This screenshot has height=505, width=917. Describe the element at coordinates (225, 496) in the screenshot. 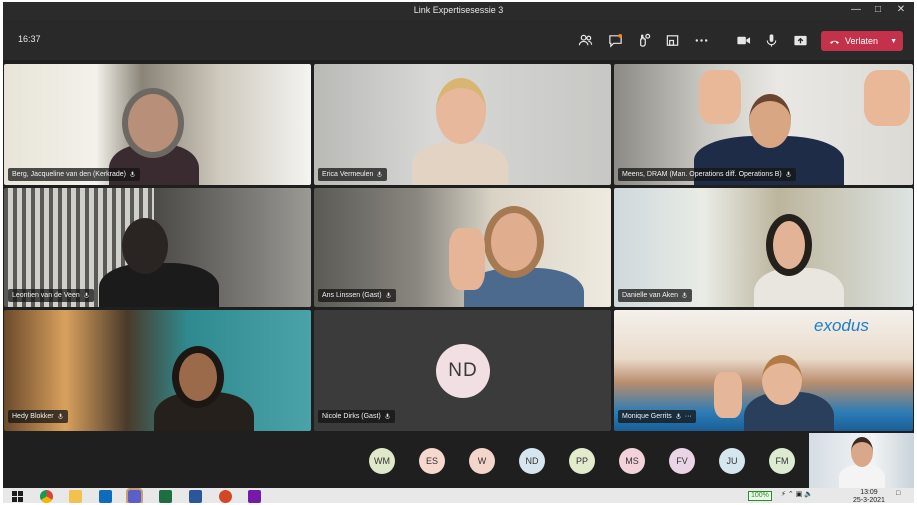

I see `powerpoint-icon` at that location.